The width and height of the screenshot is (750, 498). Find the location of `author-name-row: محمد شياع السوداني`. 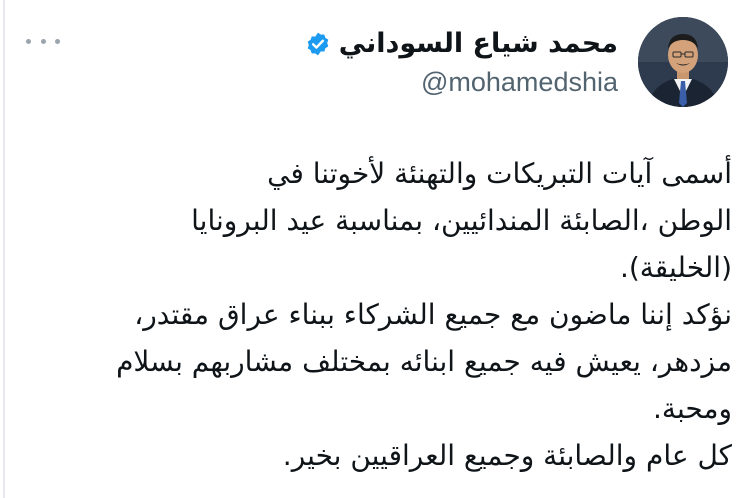

author-name-row: محمد شياع السوداني is located at coordinates (461, 44).